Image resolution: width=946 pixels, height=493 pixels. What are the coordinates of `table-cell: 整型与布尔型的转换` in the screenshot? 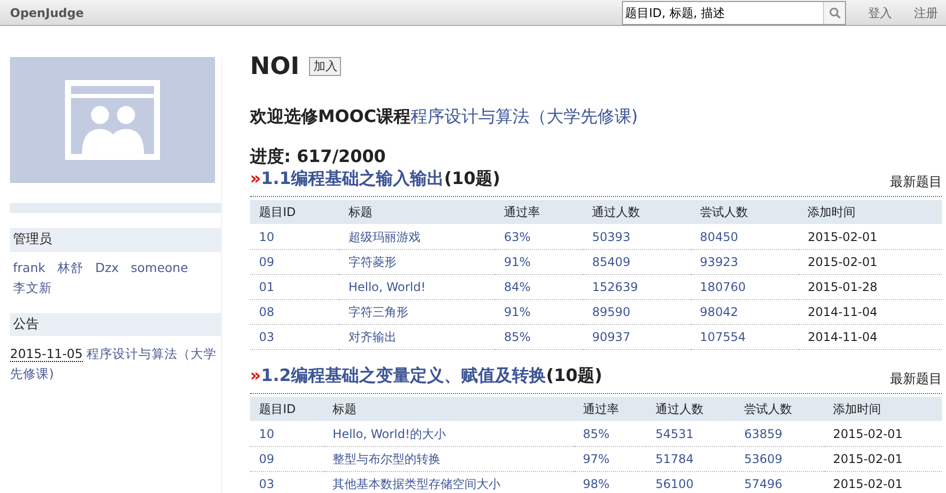 It's located at (449, 459).